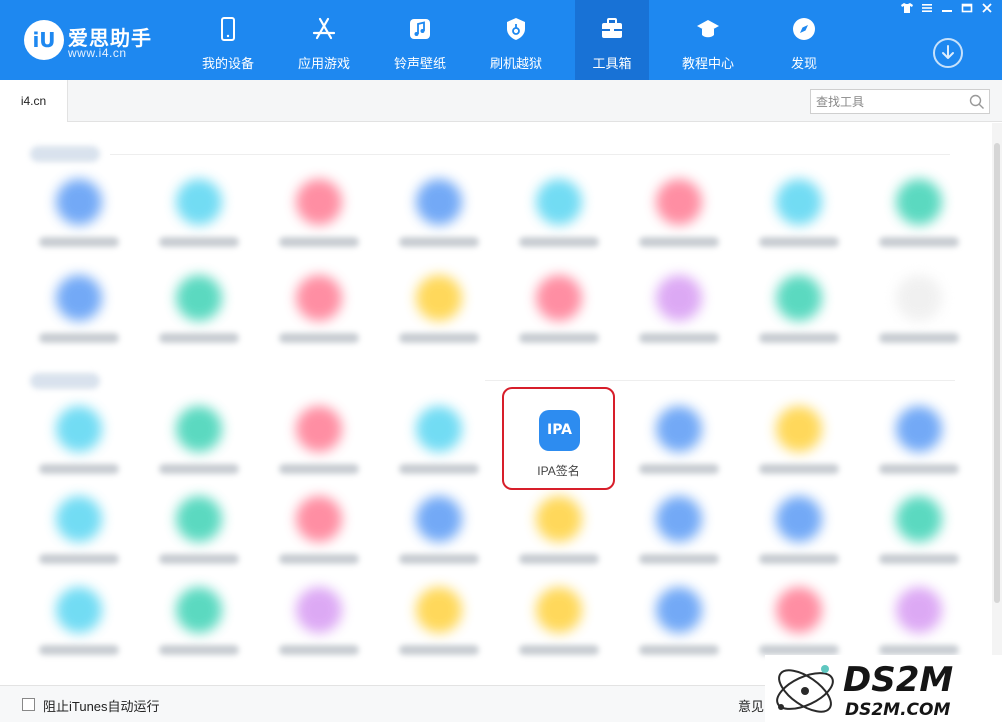 The height and width of the screenshot is (722, 1002). Describe the element at coordinates (947, 10) in the screenshot. I see `minimize-icon` at that location.